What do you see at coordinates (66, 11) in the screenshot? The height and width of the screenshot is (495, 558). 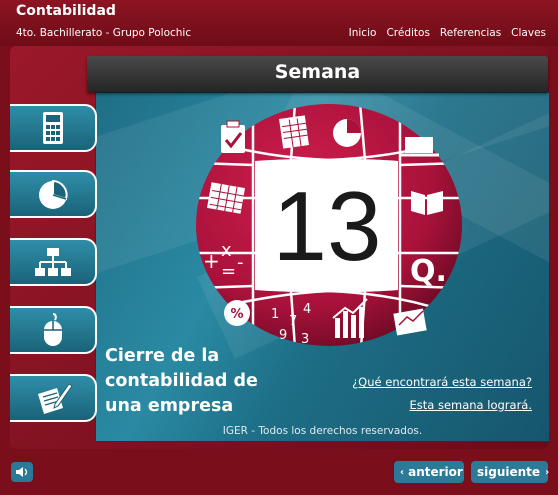 I see `app-title: Contabilidad` at bounding box center [66, 11].